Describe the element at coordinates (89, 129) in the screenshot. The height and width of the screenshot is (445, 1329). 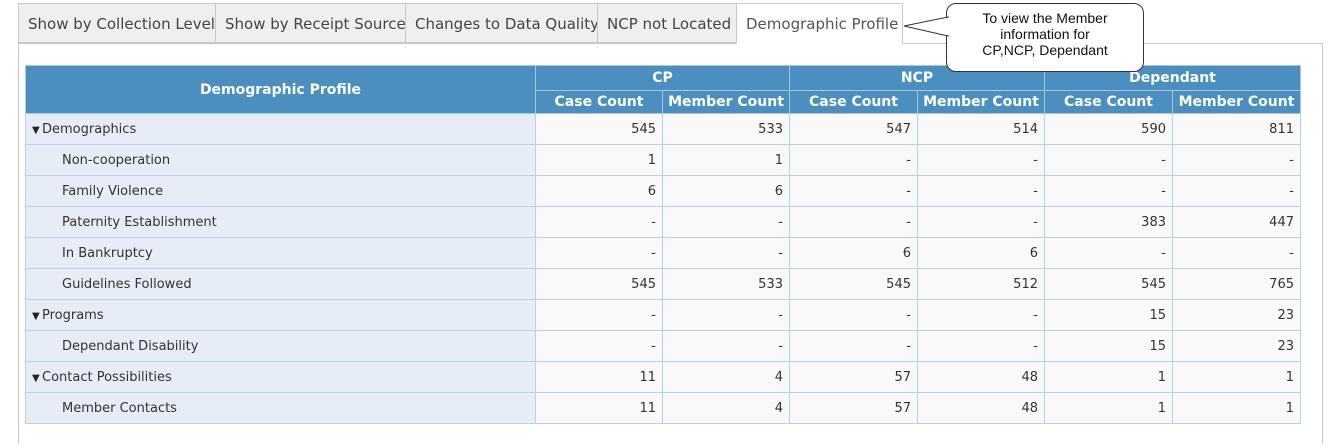
I see `row-label: Demographics` at that location.